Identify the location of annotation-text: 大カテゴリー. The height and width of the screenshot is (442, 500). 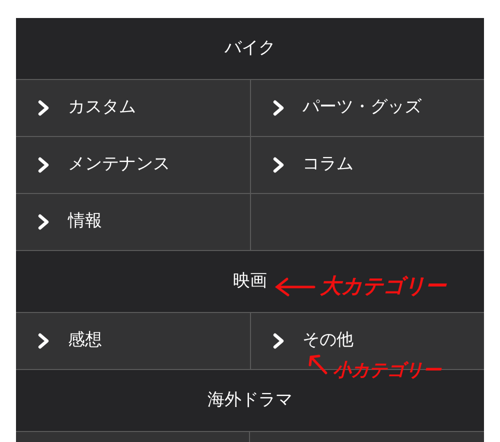
(383, 286).